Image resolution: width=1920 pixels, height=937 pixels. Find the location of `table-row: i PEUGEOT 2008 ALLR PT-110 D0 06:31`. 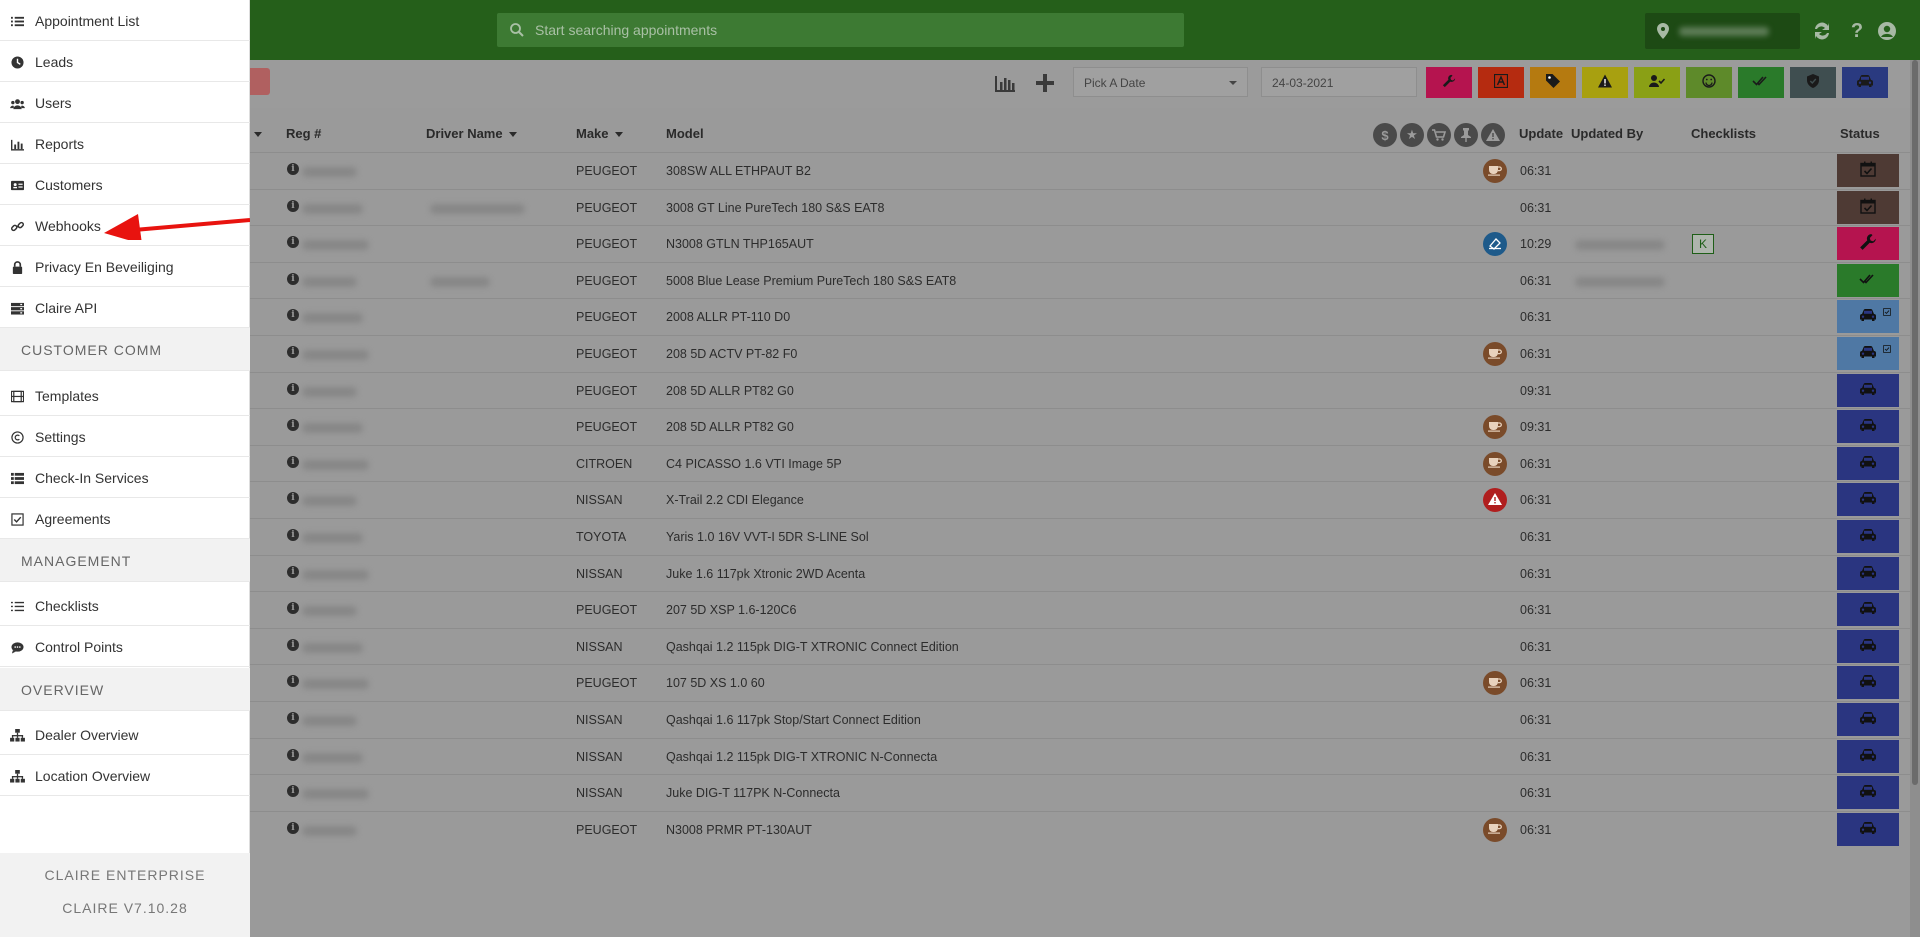

table-row: i PEUGEOT 2008 ALLR PT-110 D0 06:31 is located at coordinates (1080, 316).